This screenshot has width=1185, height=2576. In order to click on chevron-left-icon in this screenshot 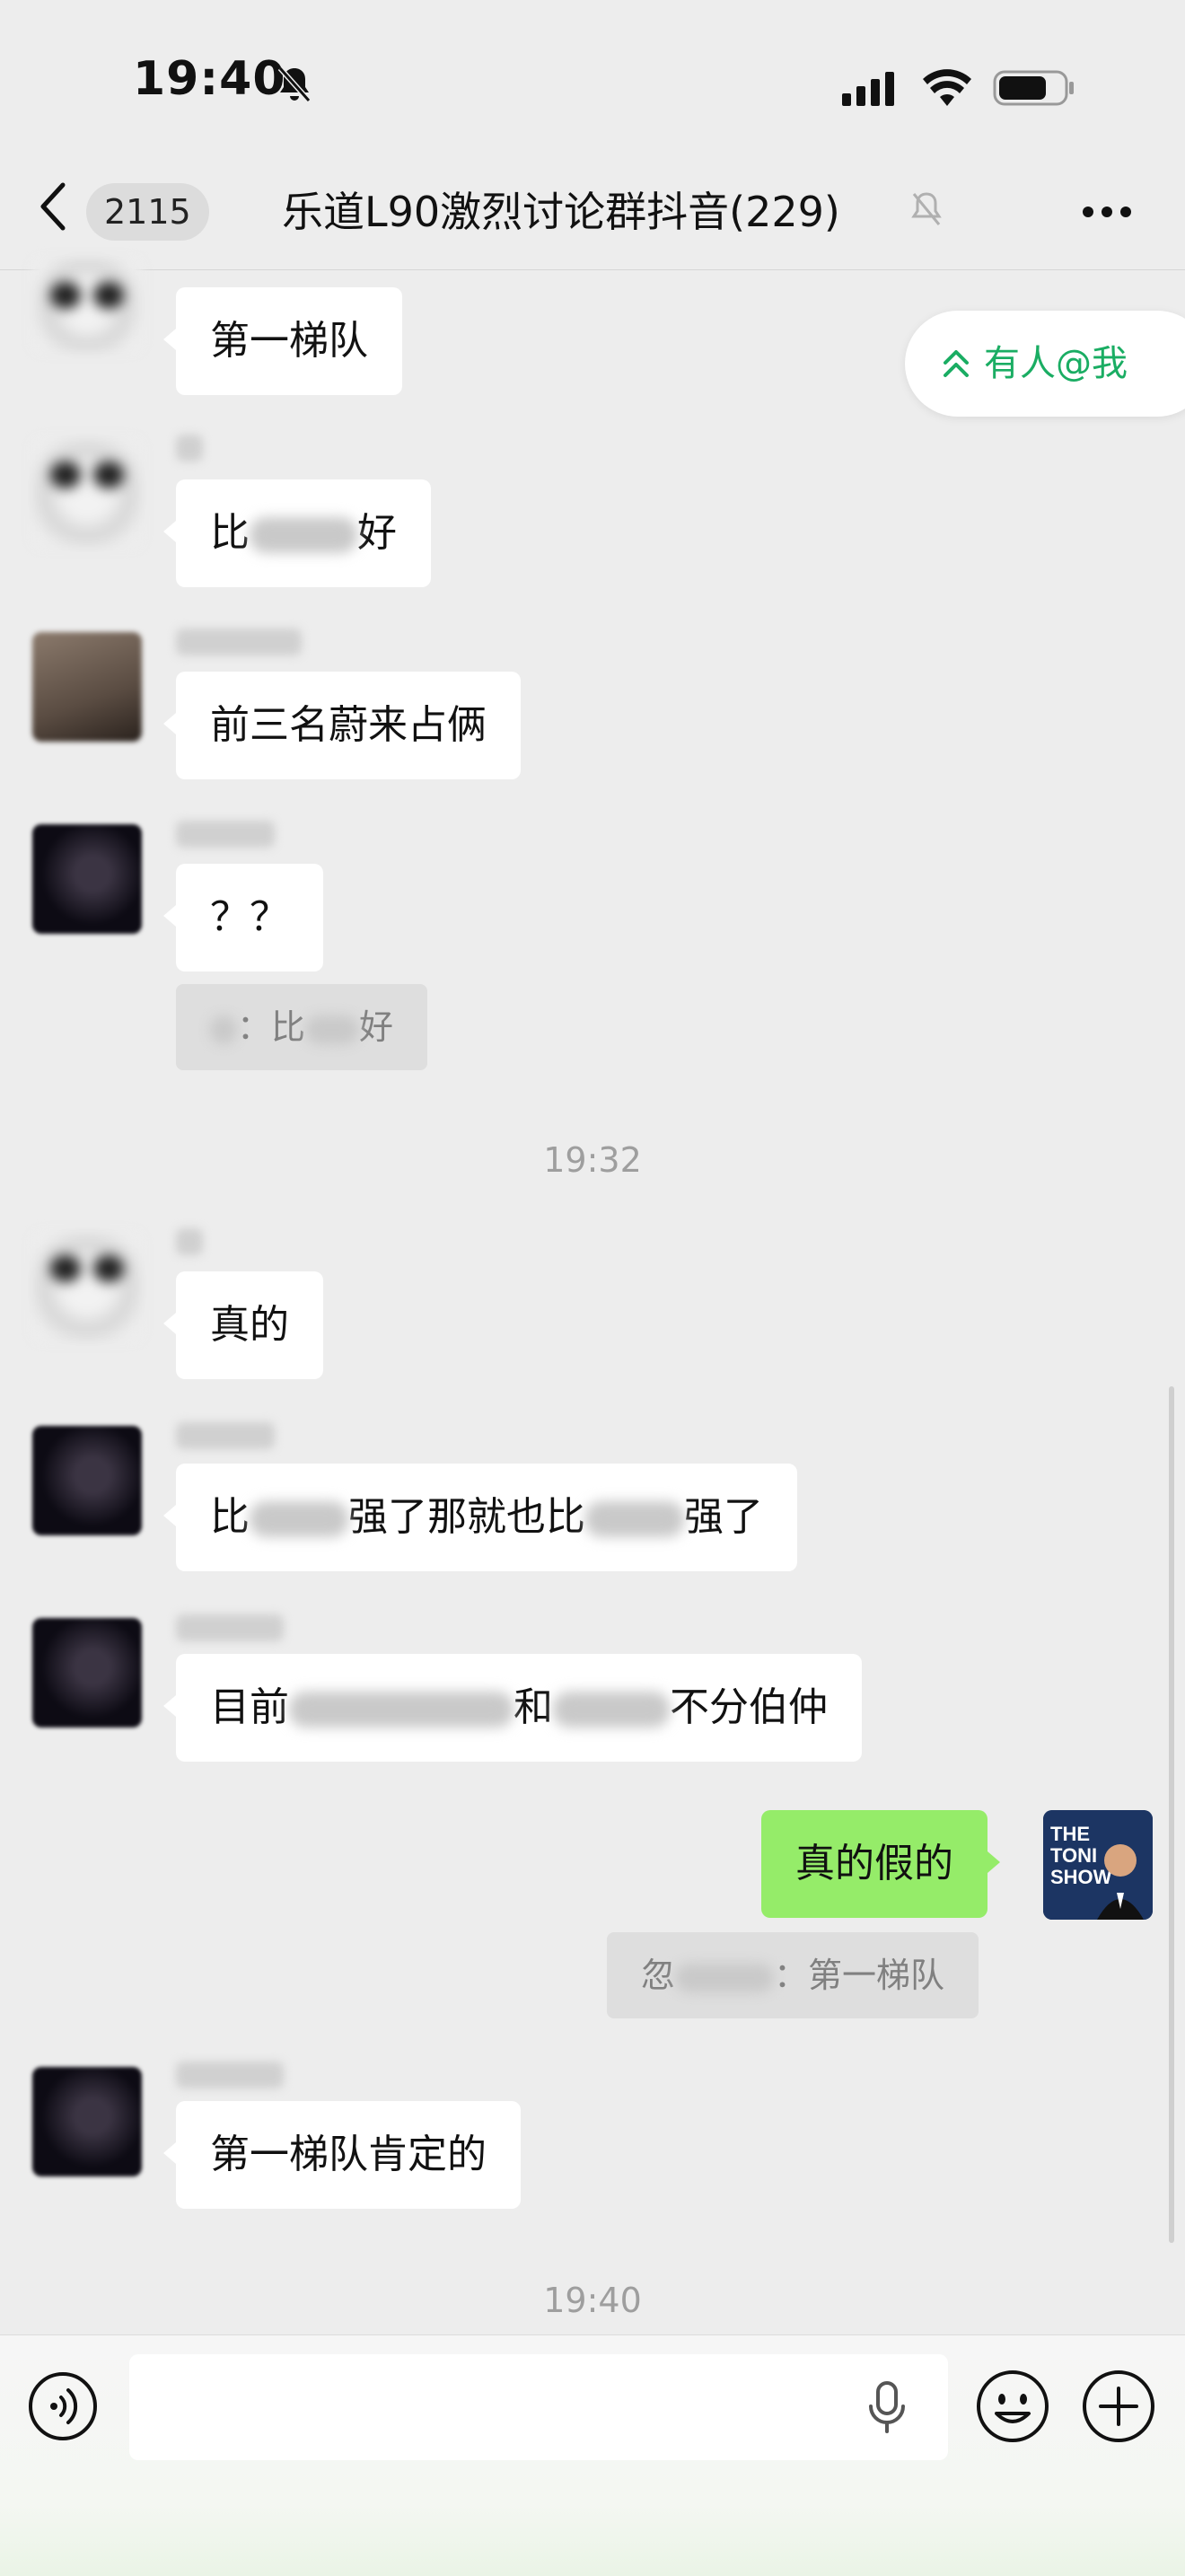, I will do `click(54, 206)`.